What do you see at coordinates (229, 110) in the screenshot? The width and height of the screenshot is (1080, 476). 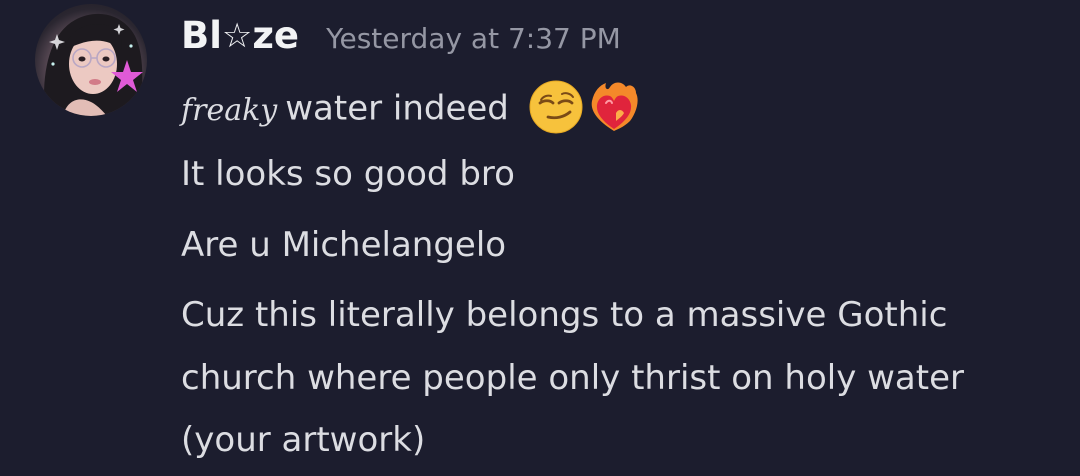 I see `styled-word: freaky` at bounding box center [229, 110].